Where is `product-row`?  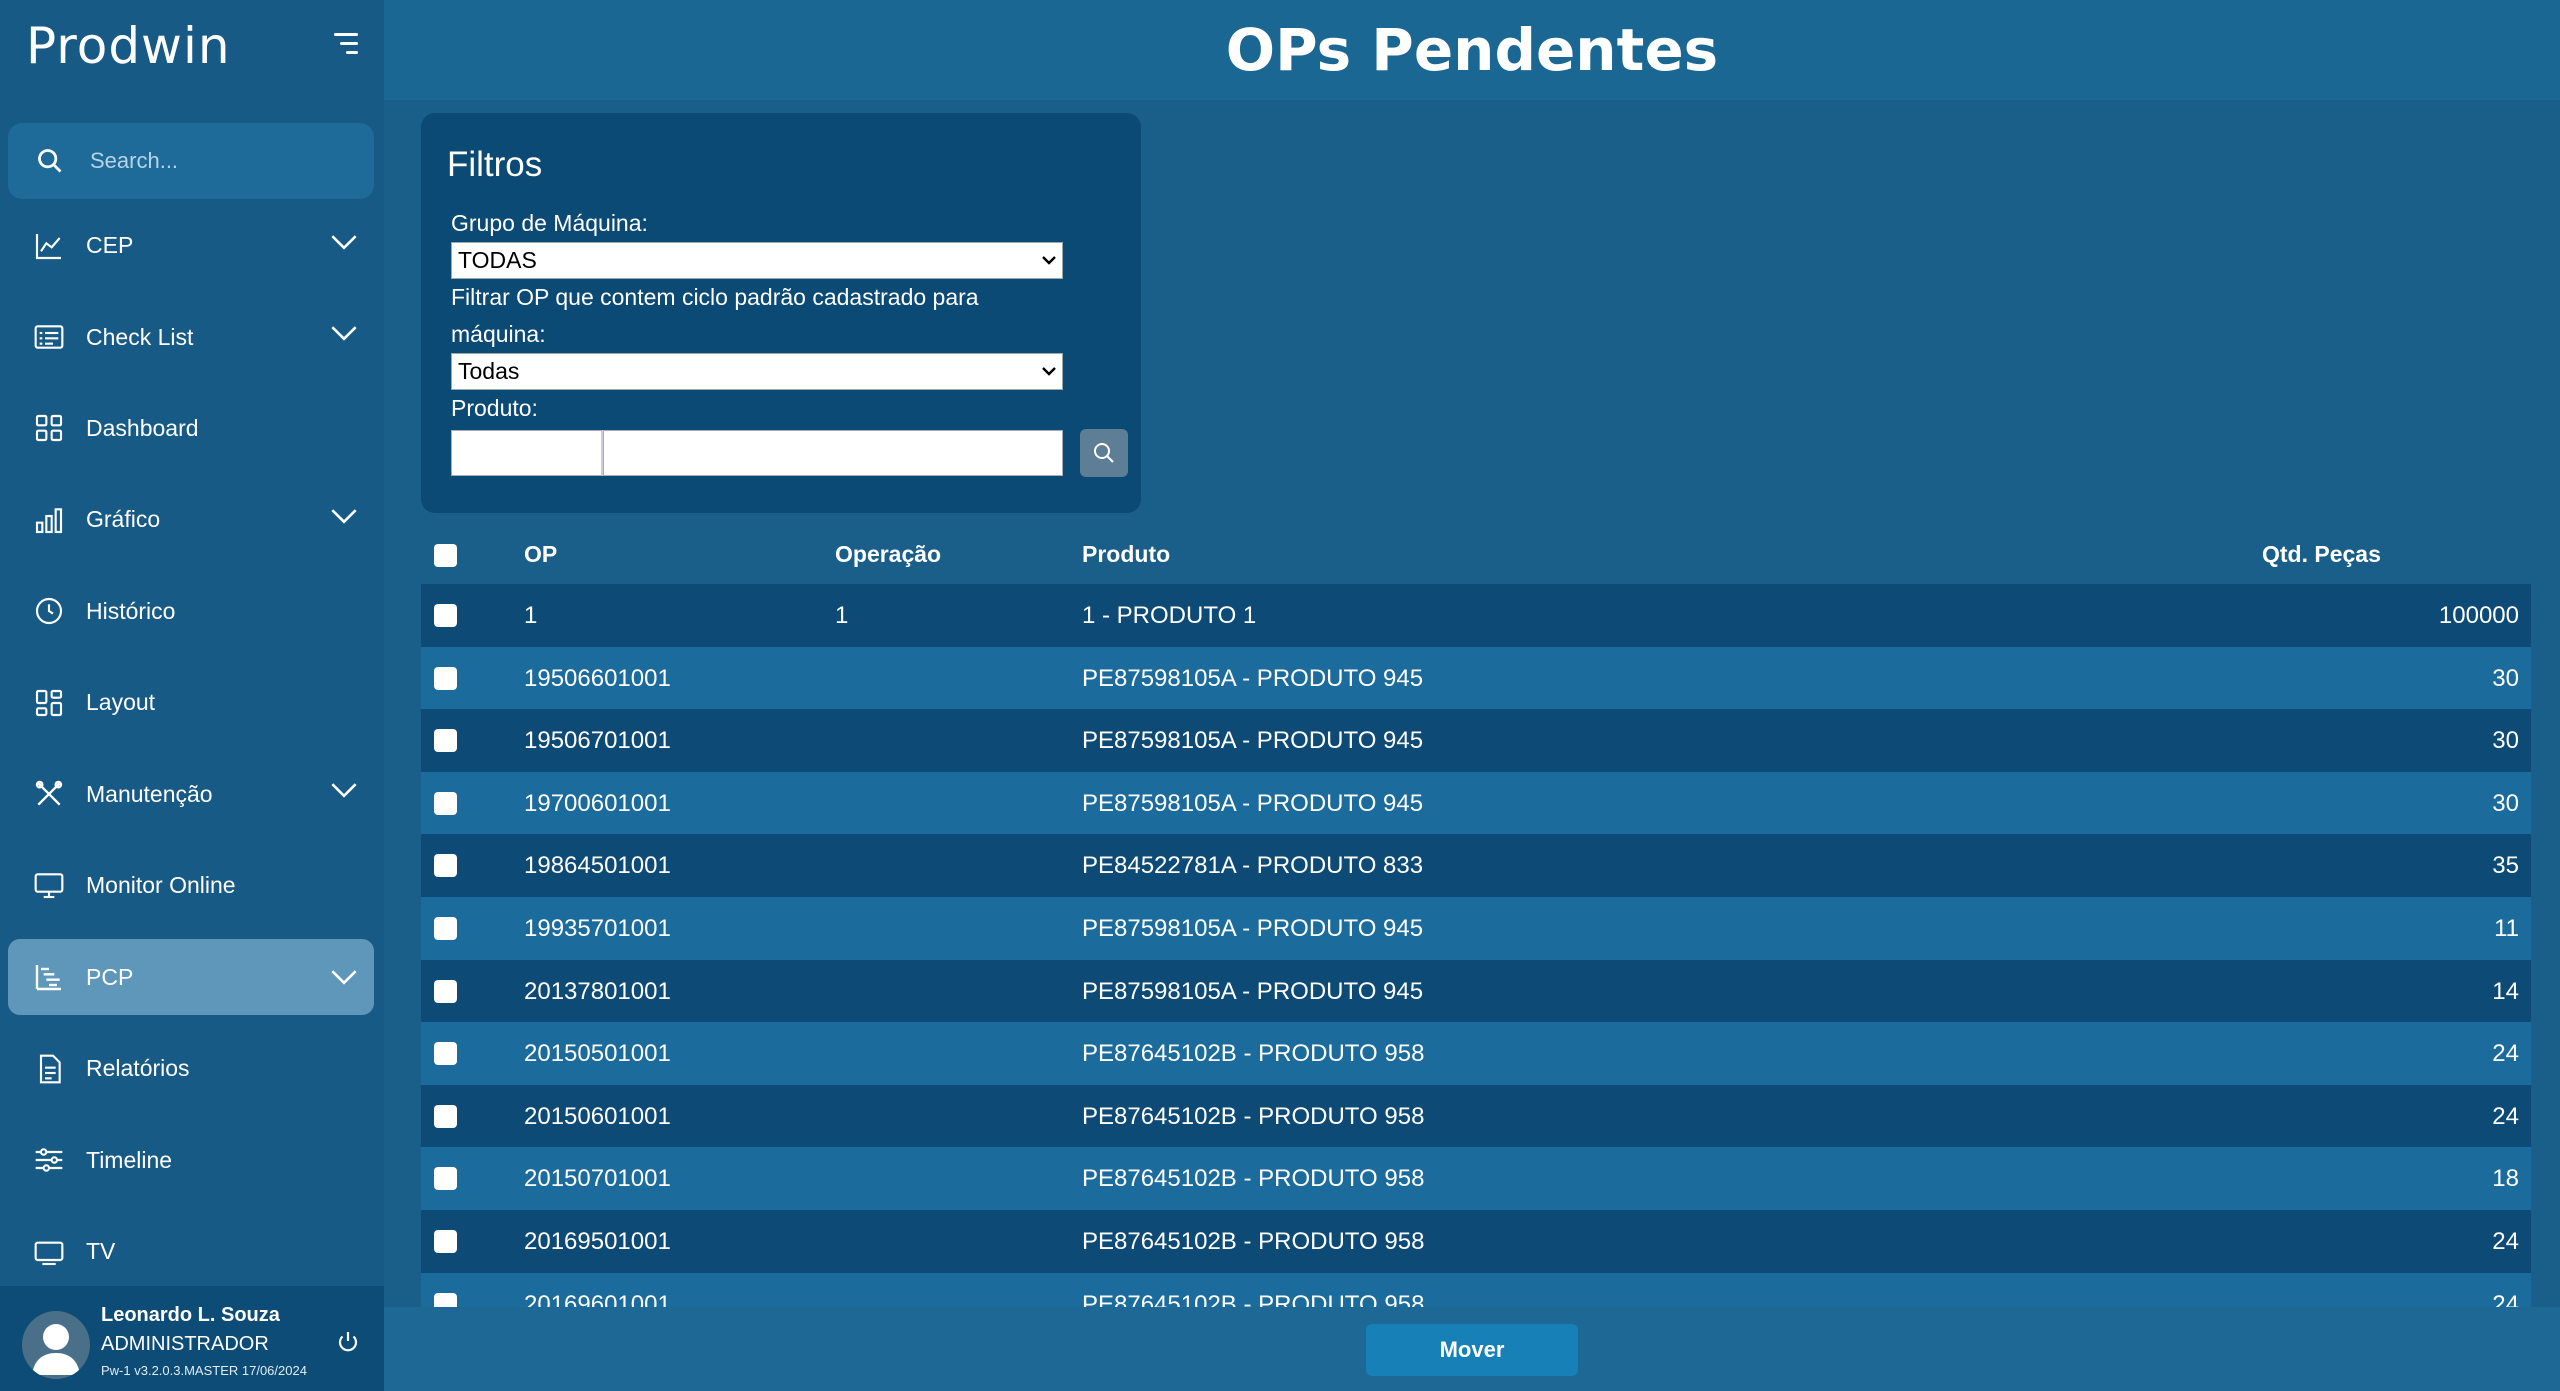
product-row is located at coordinates (796, 453).